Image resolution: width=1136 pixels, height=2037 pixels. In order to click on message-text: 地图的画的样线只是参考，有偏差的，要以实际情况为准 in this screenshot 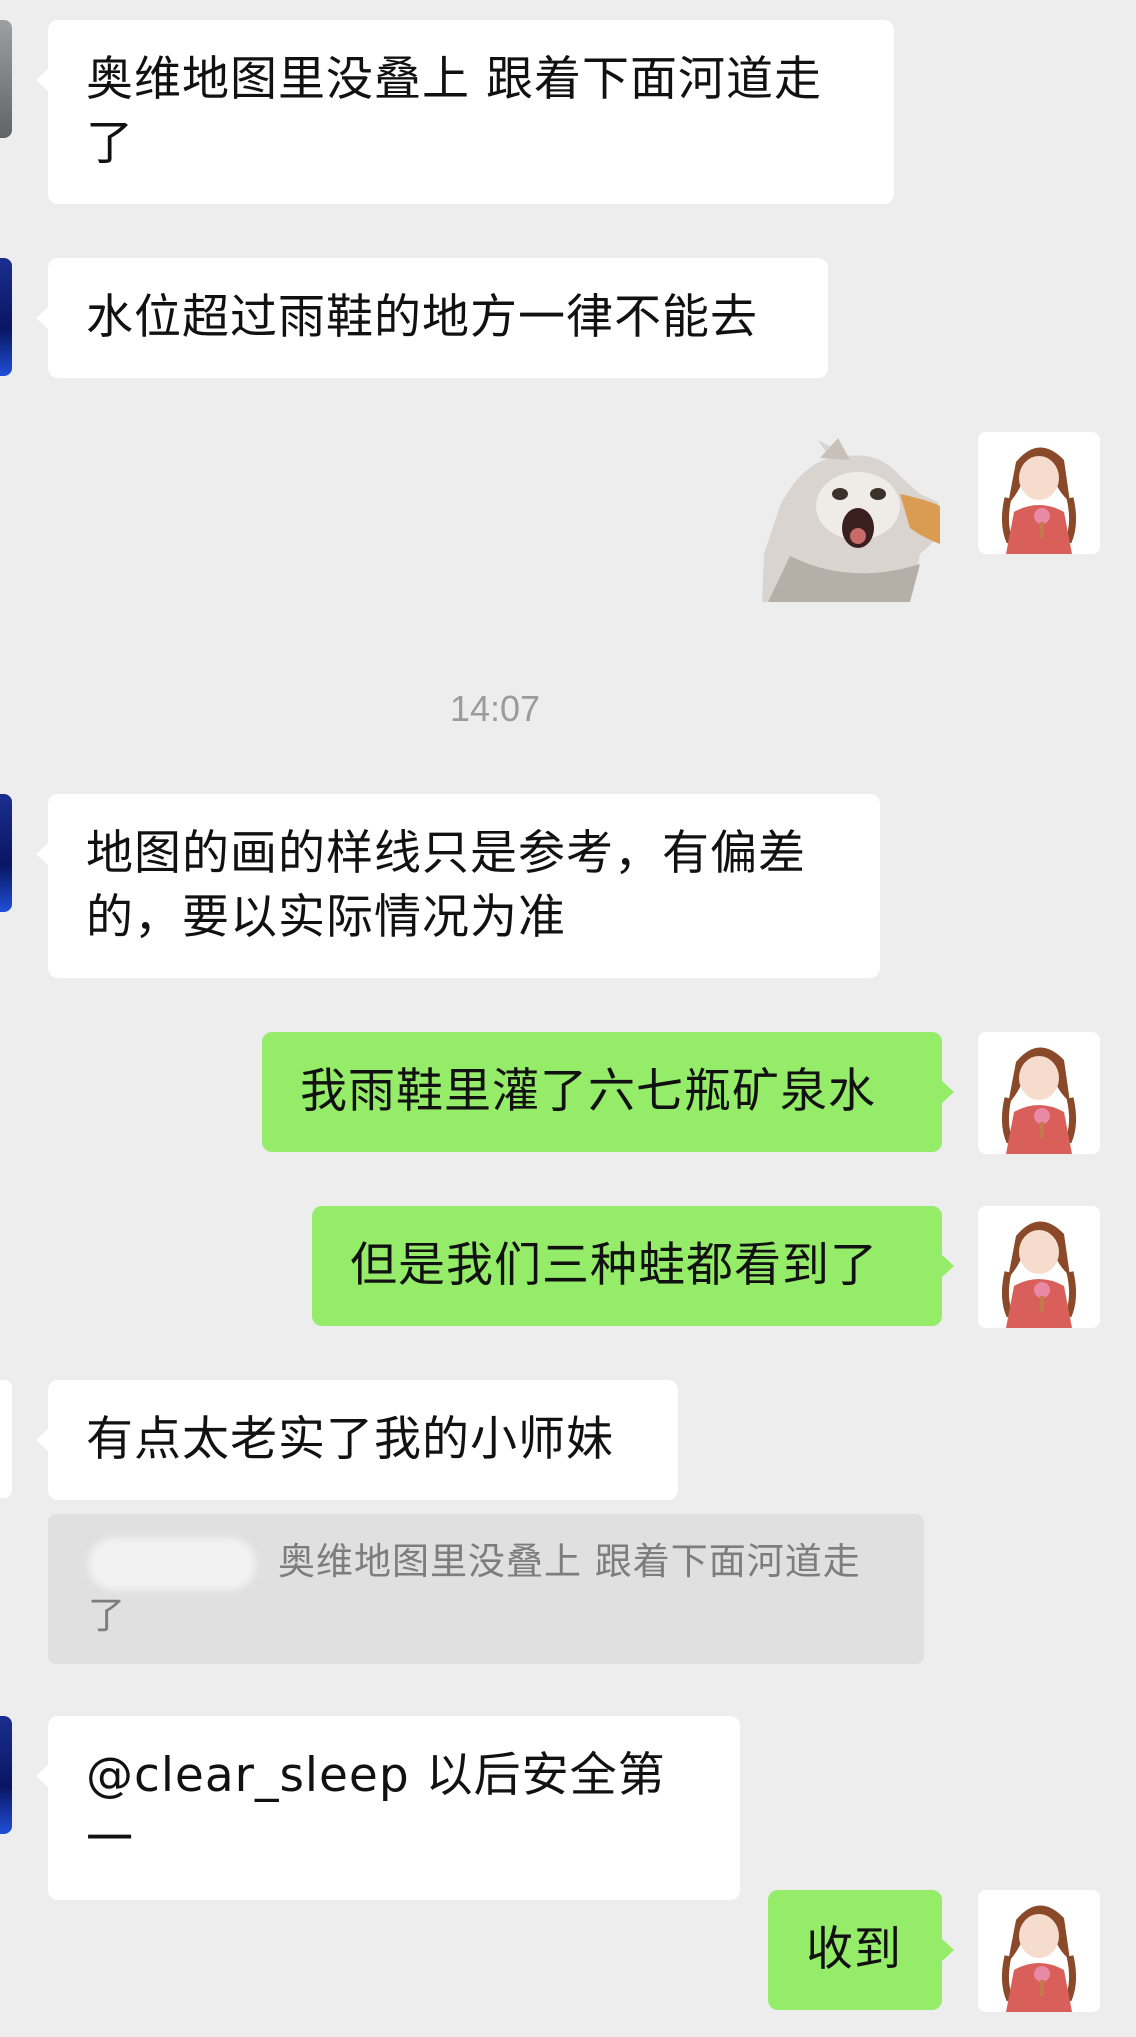, I will do `click(446, 885)`.